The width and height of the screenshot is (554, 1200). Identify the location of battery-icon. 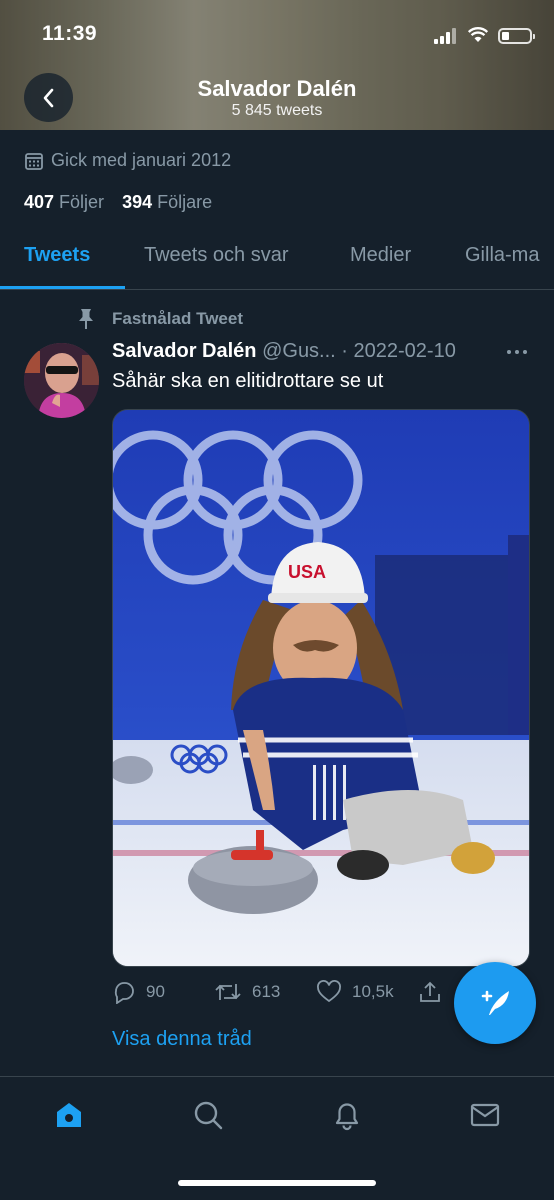
(516, 36).